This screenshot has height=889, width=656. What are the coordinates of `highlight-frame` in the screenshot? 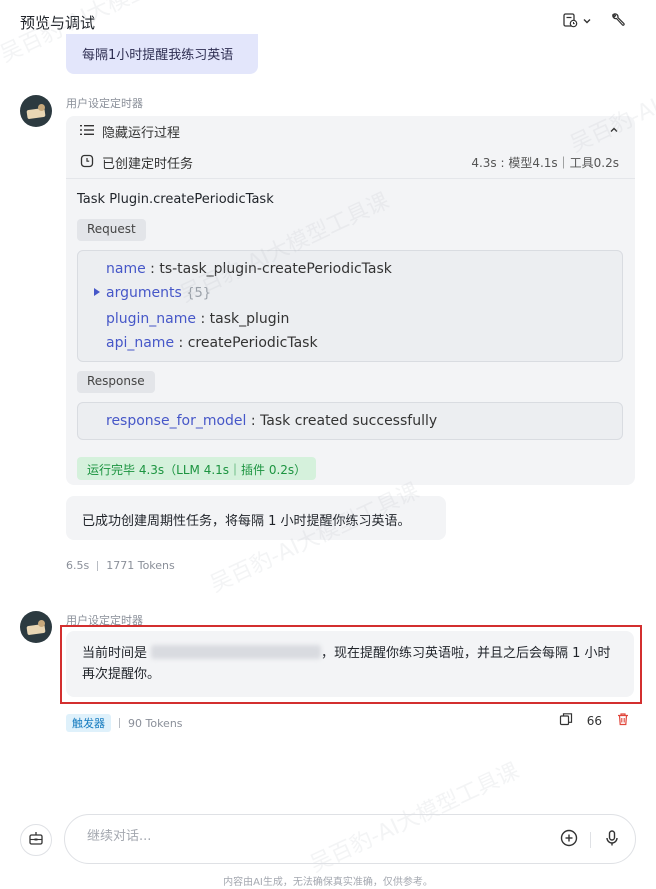 It's located at (351, 664).